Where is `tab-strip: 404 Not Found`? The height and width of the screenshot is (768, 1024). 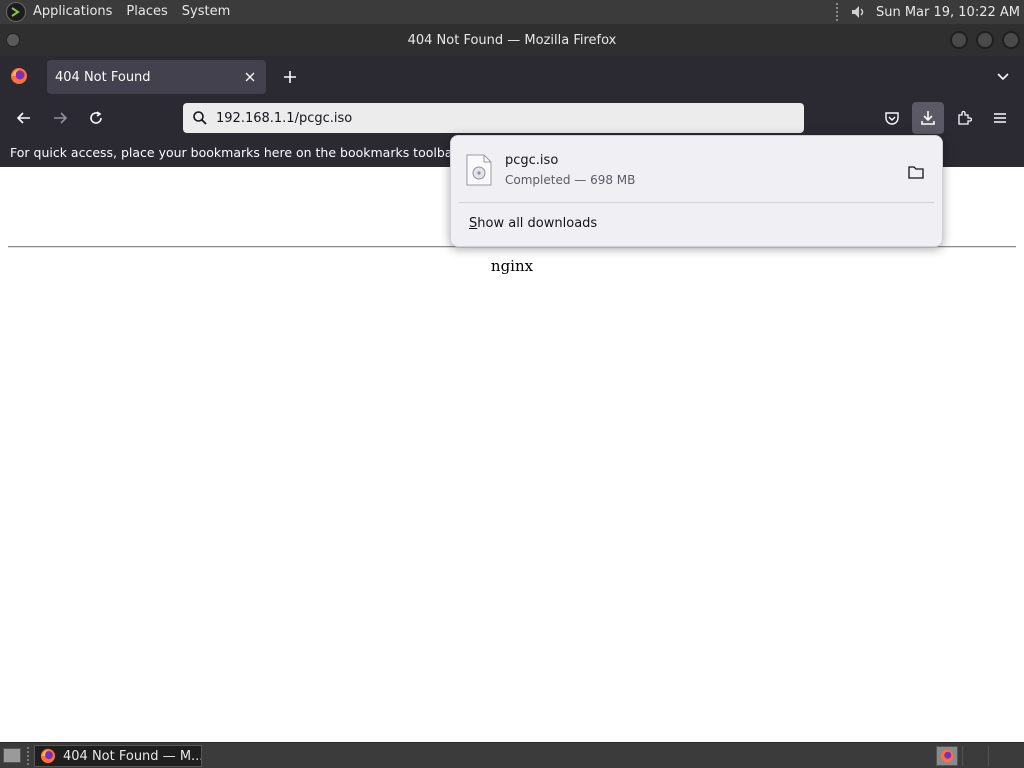 tab-strip: 404 Not Found is located at coordinates (512, 76).